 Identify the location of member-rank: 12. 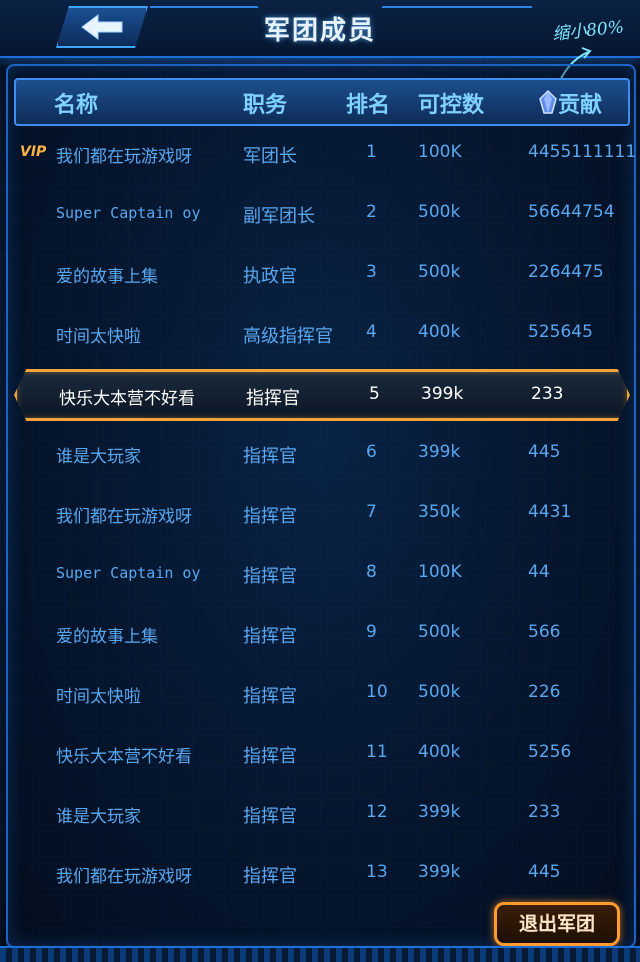
(377, 812).